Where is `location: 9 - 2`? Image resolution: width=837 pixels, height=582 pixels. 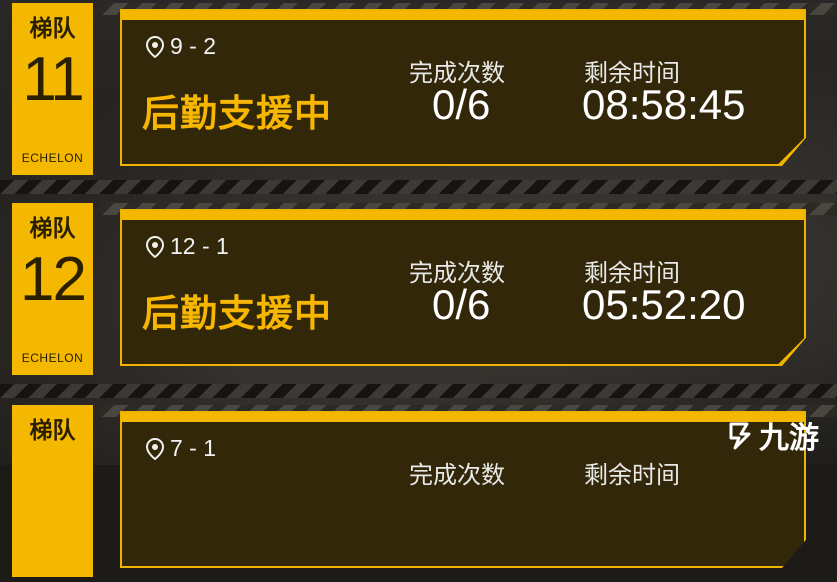 location: 9 - 2 is located at coordinates (181, 46).